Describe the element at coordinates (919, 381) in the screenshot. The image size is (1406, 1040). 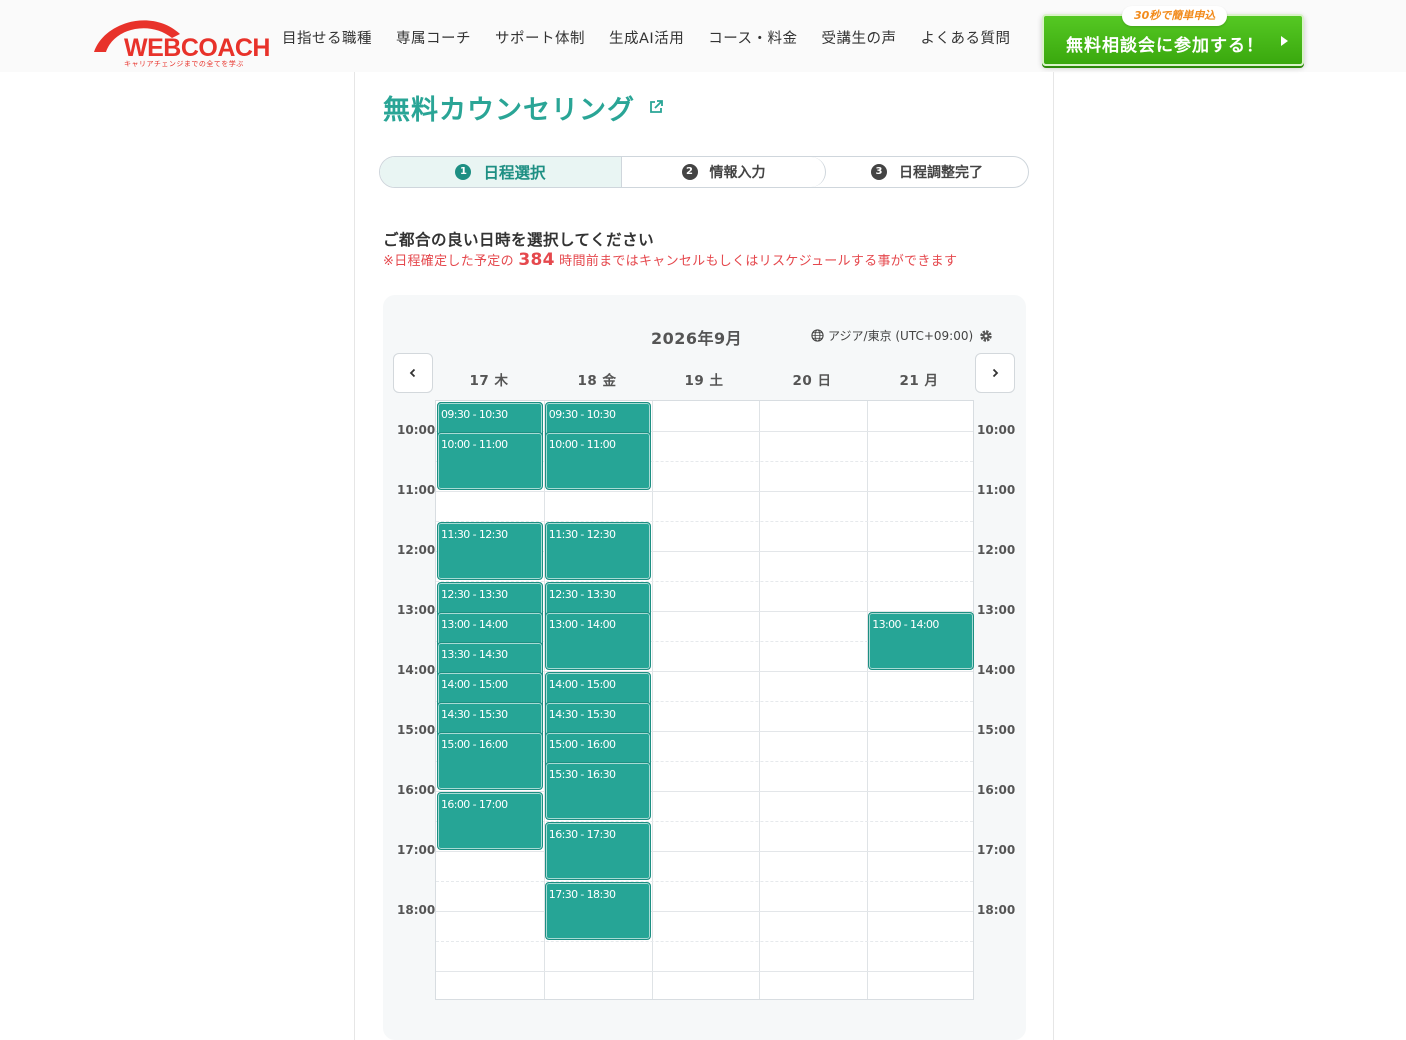
I see `day-header-21: 21 月` at that location.